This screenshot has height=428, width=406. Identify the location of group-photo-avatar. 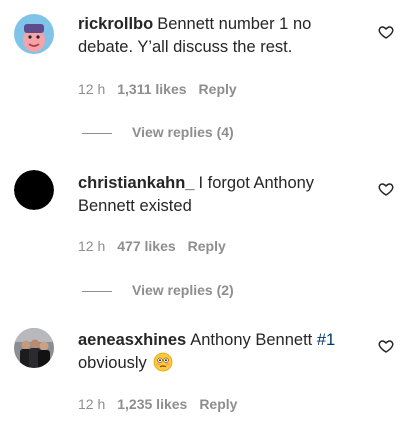
(34, 348).